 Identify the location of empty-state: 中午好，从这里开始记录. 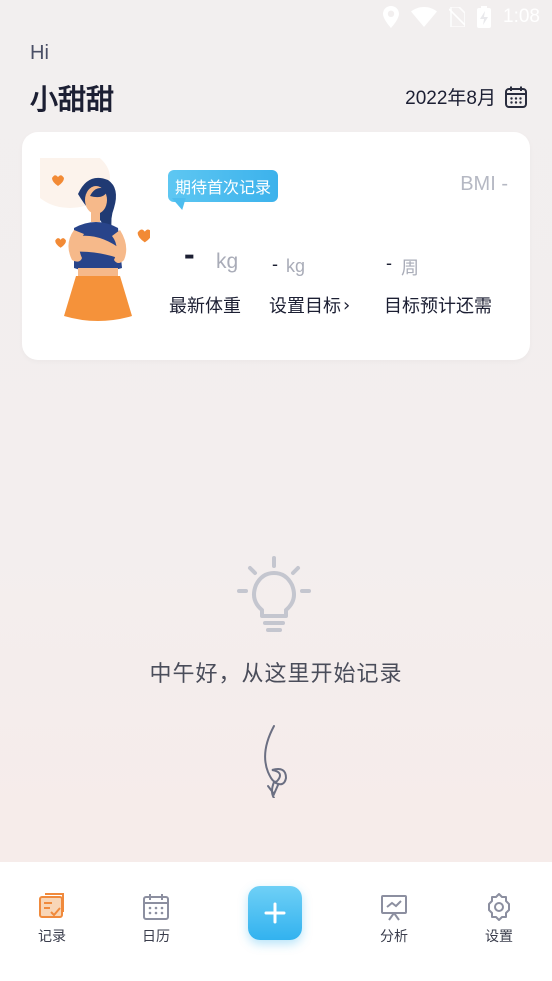
(276, 622).